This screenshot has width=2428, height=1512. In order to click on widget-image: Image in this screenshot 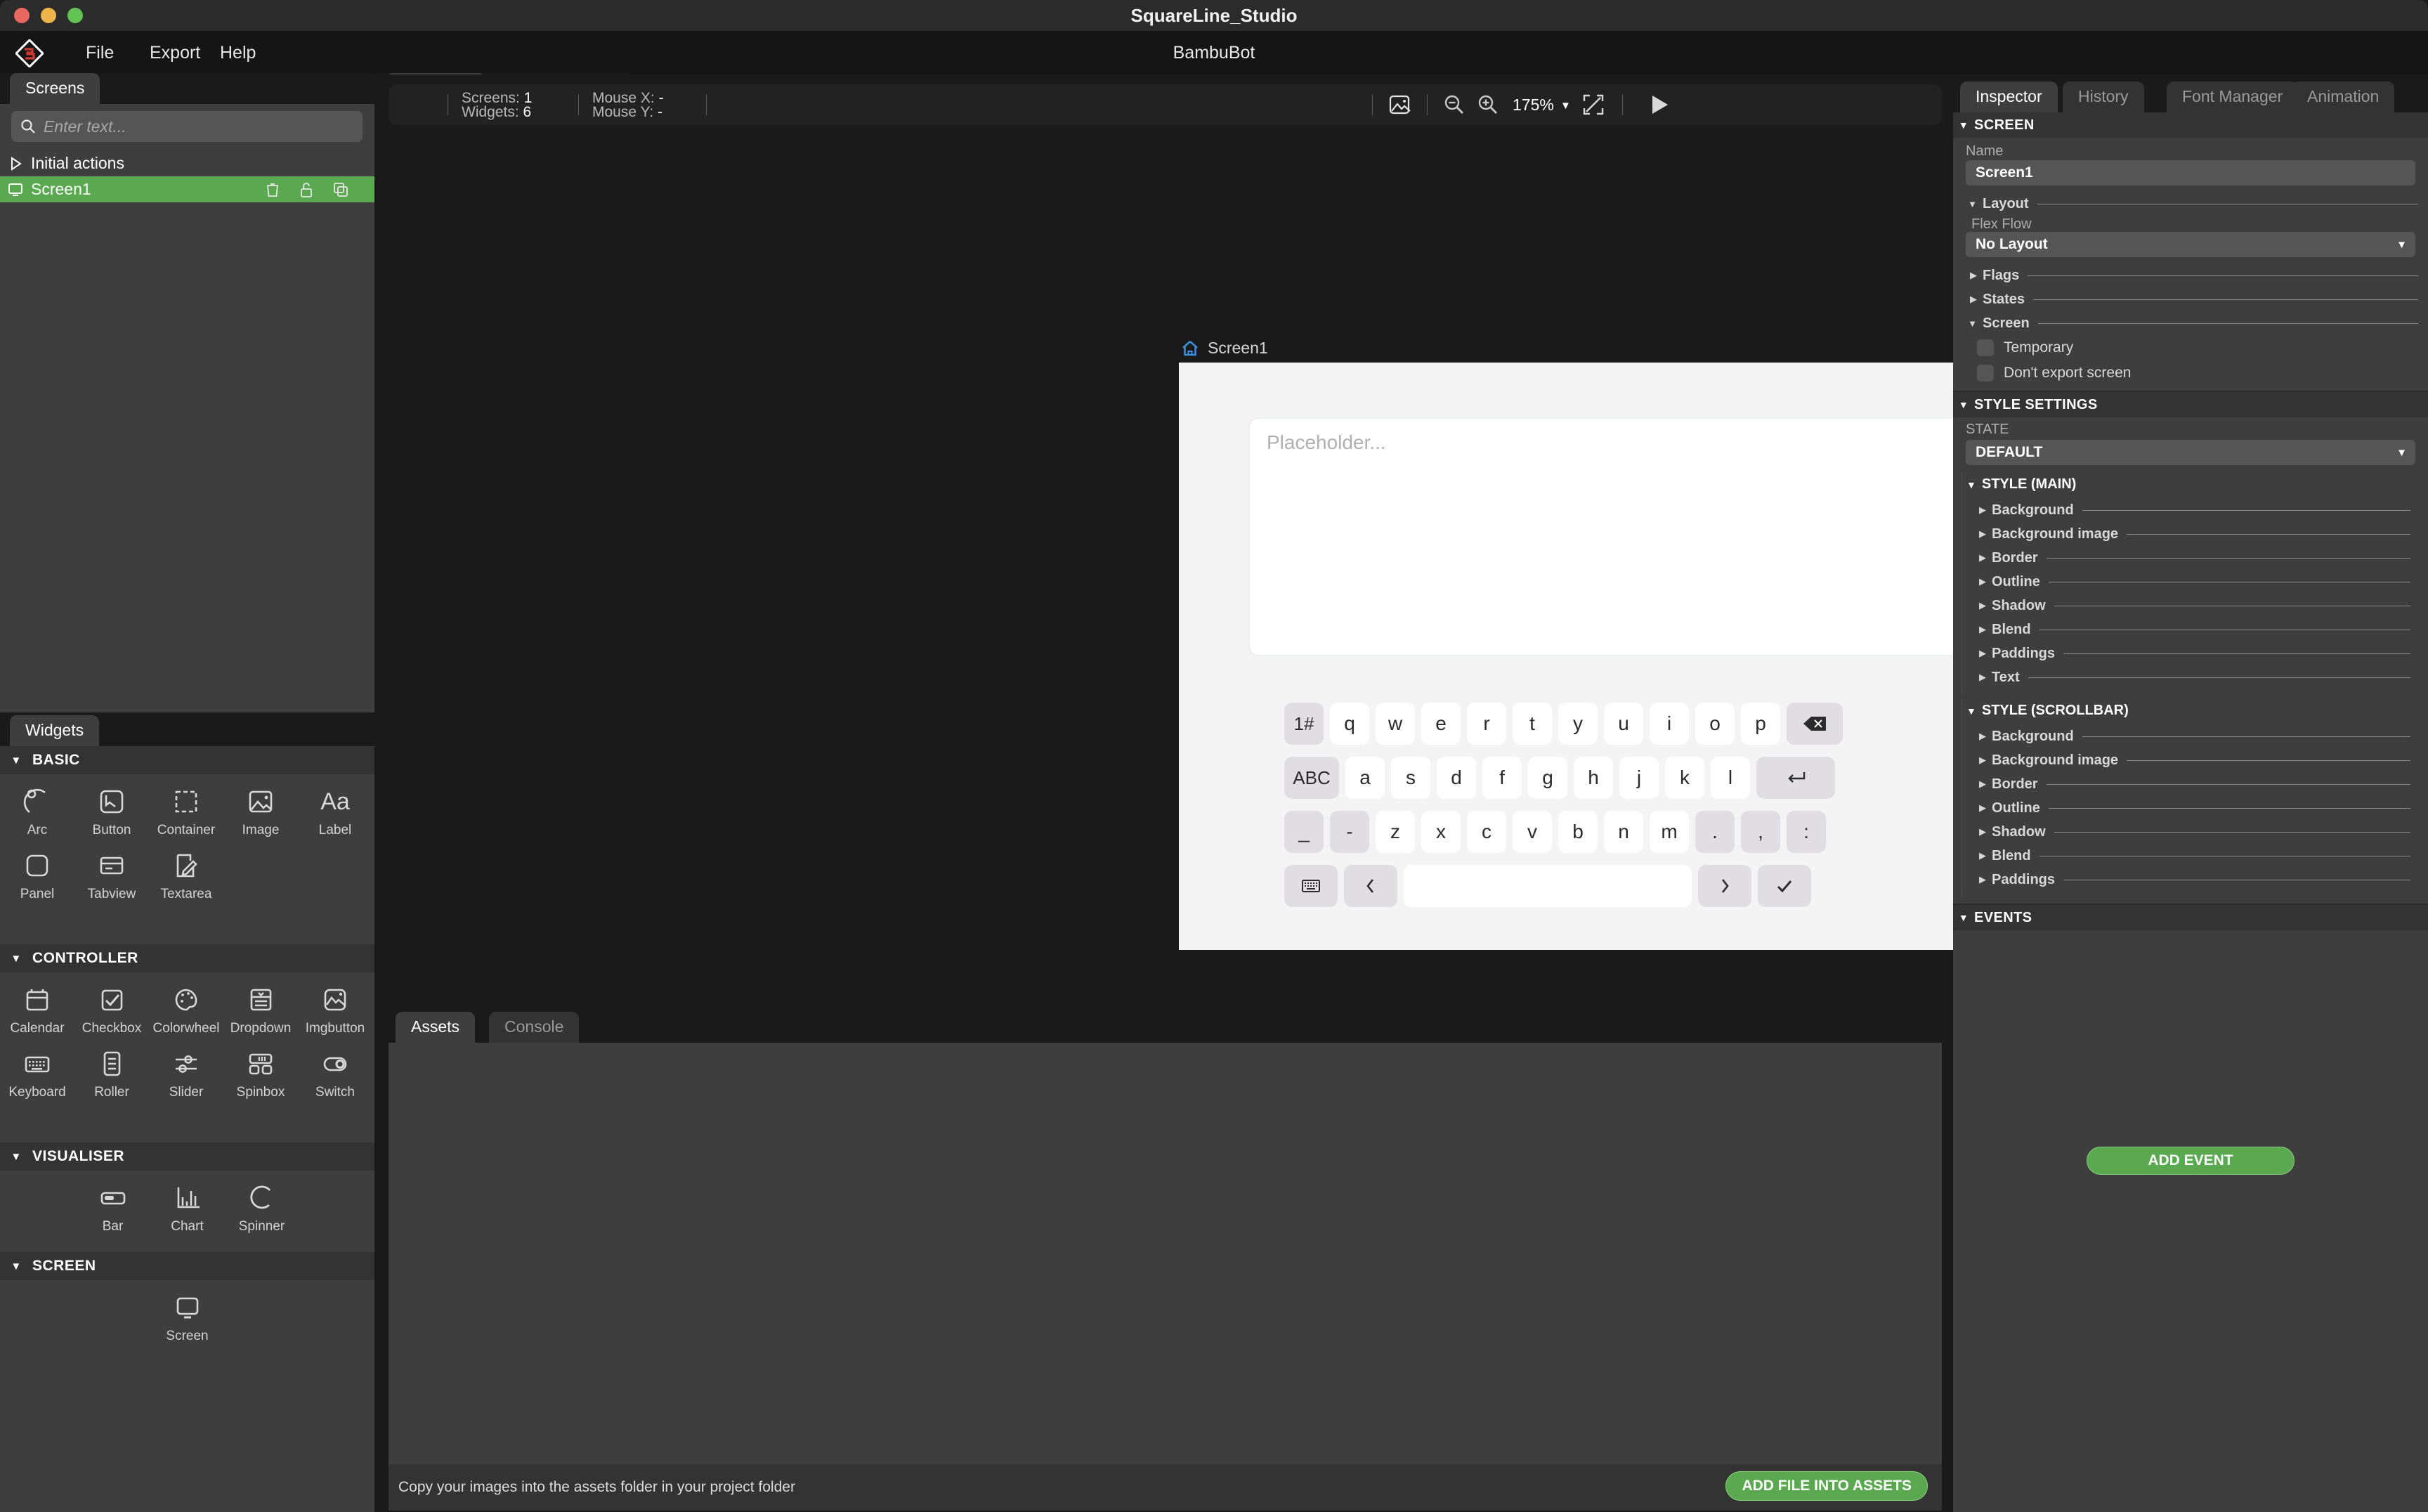, I will do `click(260, 806)`.